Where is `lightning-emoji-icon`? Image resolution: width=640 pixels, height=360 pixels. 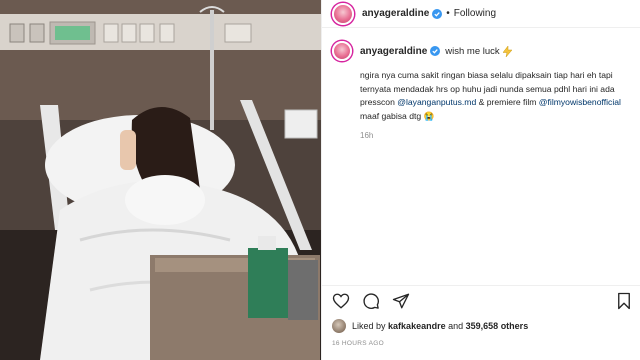 lightning-emoji-icon is located at coordinates (507, 51).